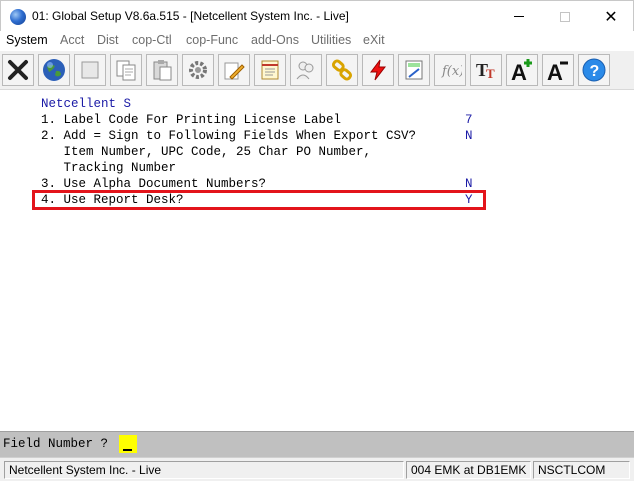 The image size is (634, 481). I want to click on help-button: ?, so click(594, 70).